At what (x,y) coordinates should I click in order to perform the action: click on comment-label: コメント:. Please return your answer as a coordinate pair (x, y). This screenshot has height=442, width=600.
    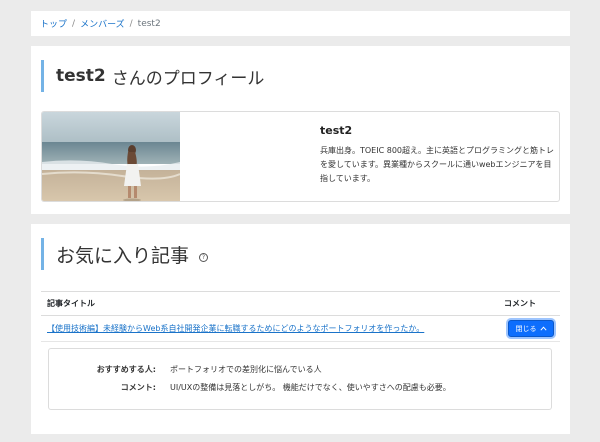
    Looking at the image, I should click on (138, 387).